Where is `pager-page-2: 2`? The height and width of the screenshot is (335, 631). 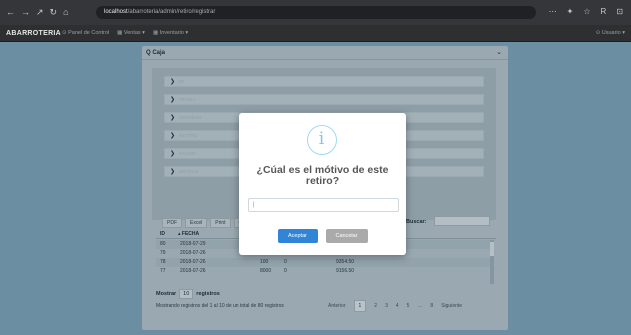 pager-page-2: 2 is located at coordinates (375, 306).